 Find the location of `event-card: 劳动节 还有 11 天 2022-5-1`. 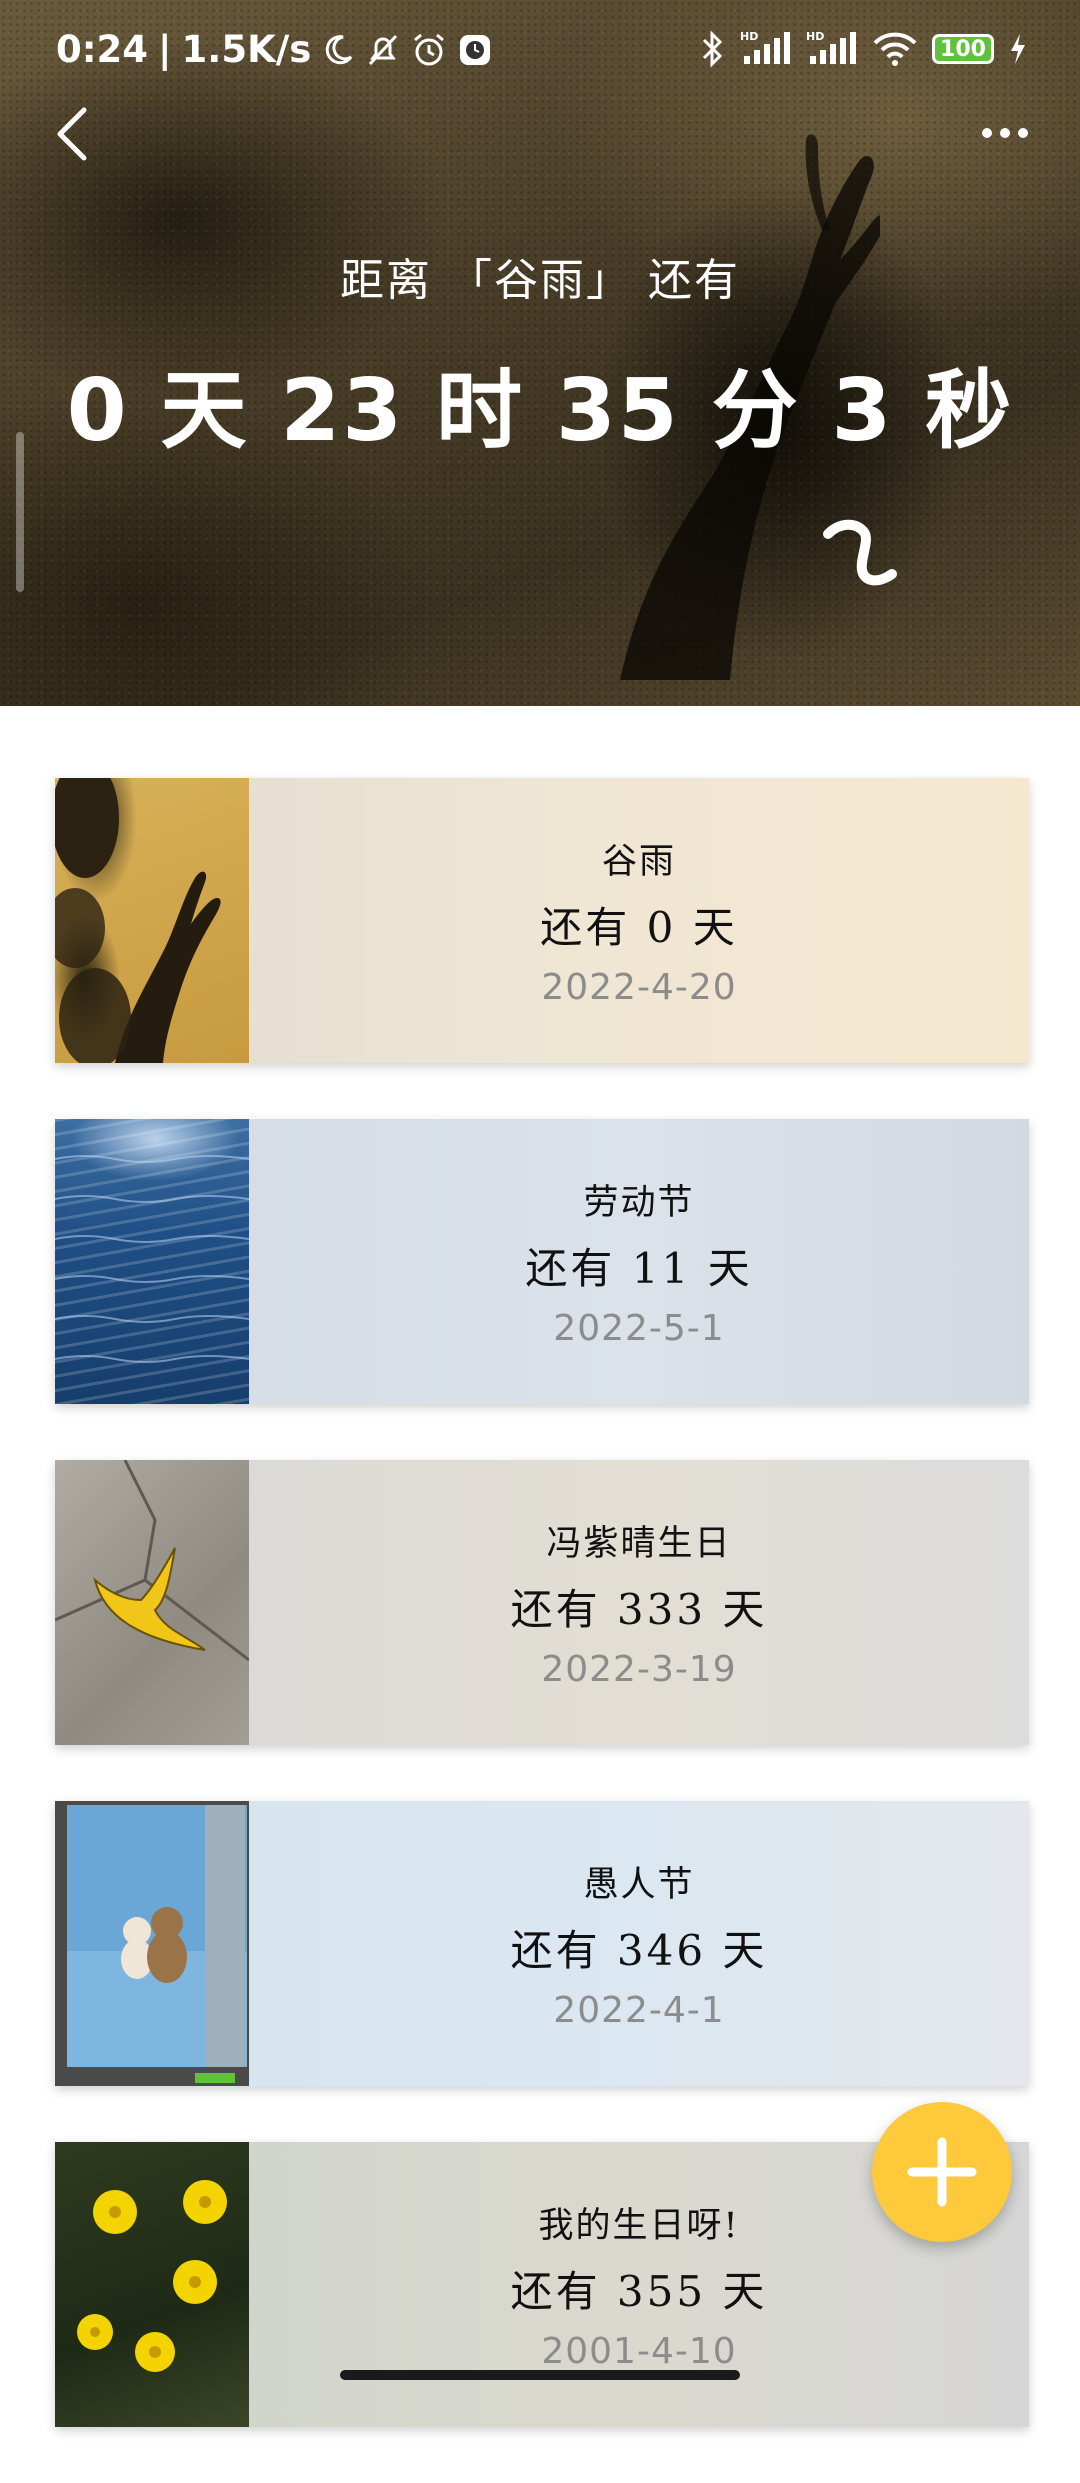

event-card: 劳动节 还有 11 天 2022-5-1 is located at coordinates (542, 1261).